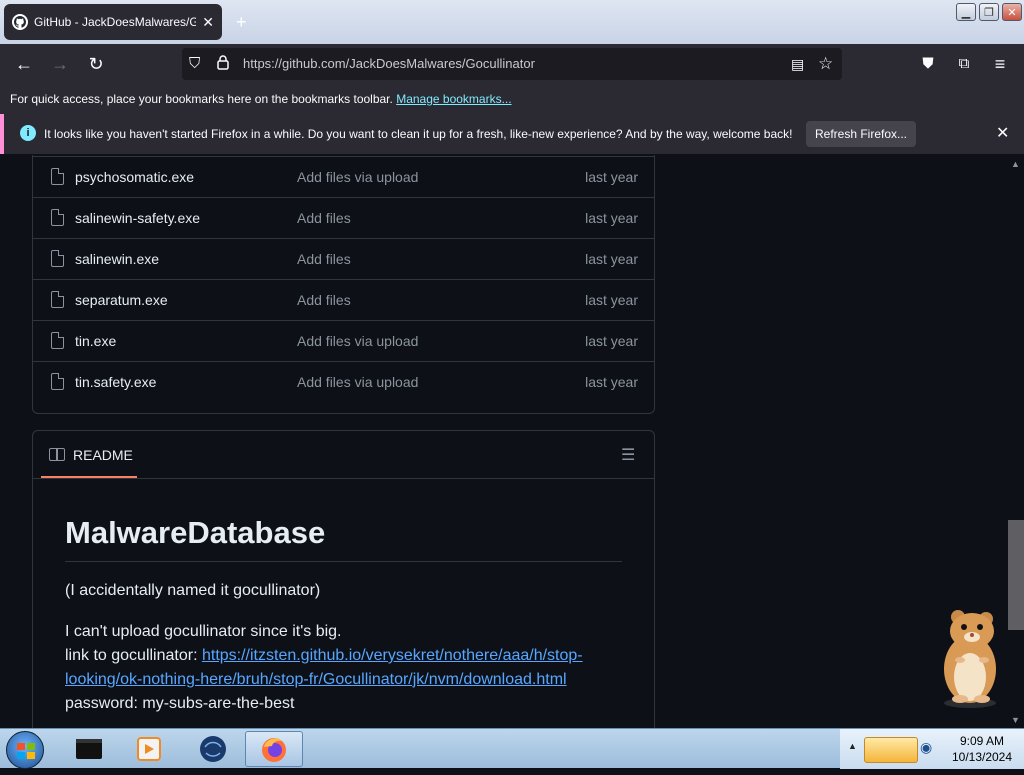  I want to click on reader-view-icon: ▤, so click(797, 64).